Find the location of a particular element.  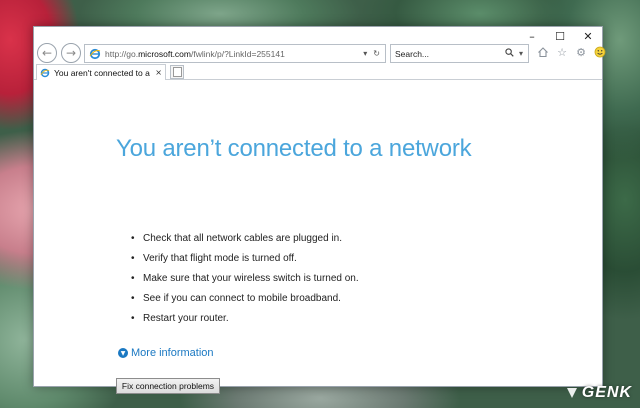

watermark-text: GENK is located at coordinates (606, 392).